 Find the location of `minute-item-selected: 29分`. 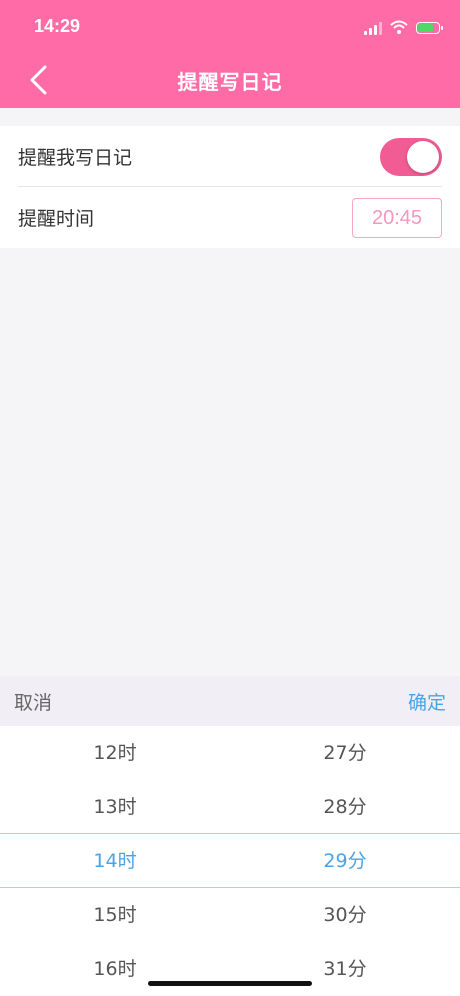

minute-item-selected: 29分 is located at coordinates (345, 861).